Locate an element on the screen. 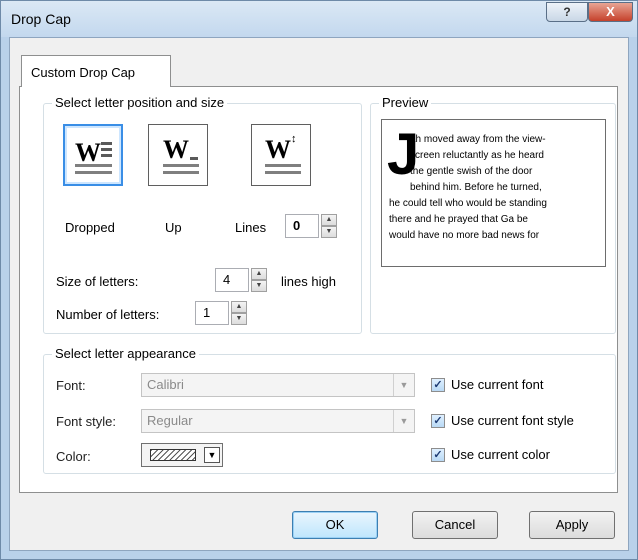 The image size is (638, 560). preview-line: would have no more bad news for is located at coordinates (464, 235).